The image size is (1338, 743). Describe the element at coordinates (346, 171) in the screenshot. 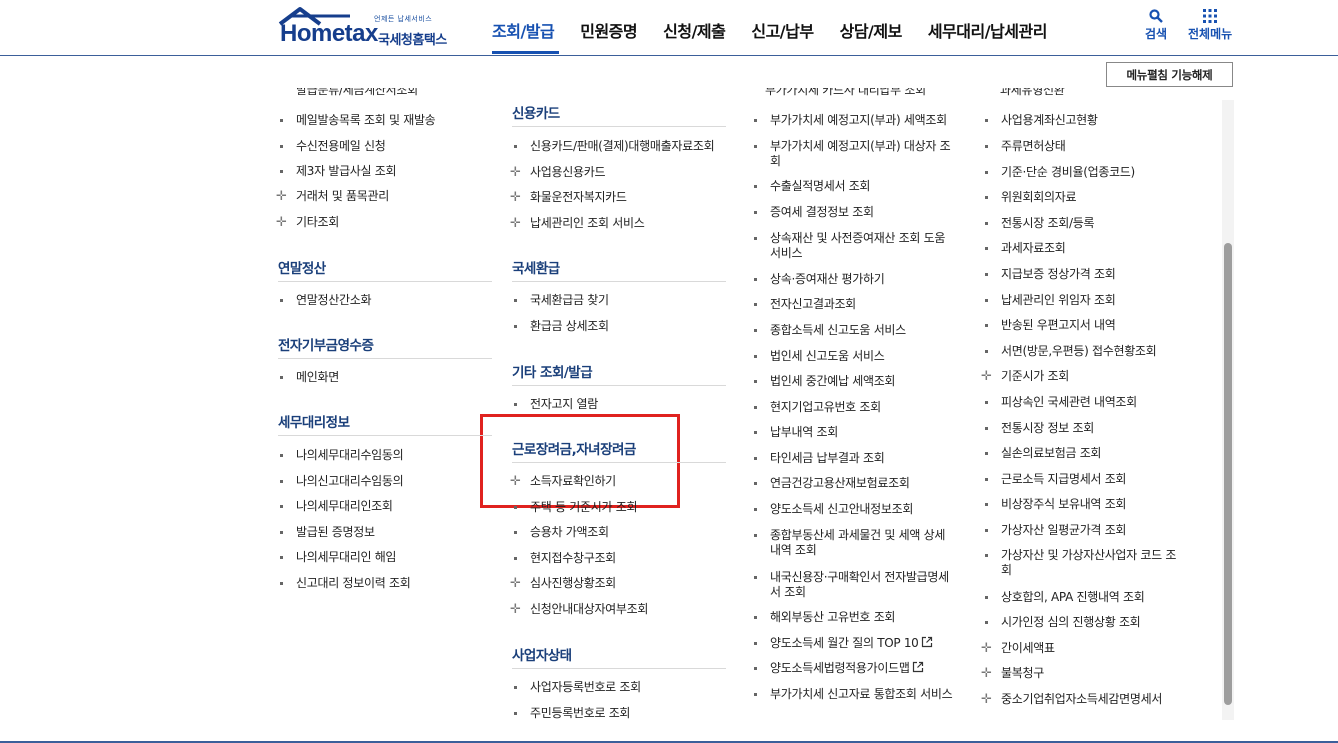

I see `menu-item: 제3자 발급사실 조회` at that location.